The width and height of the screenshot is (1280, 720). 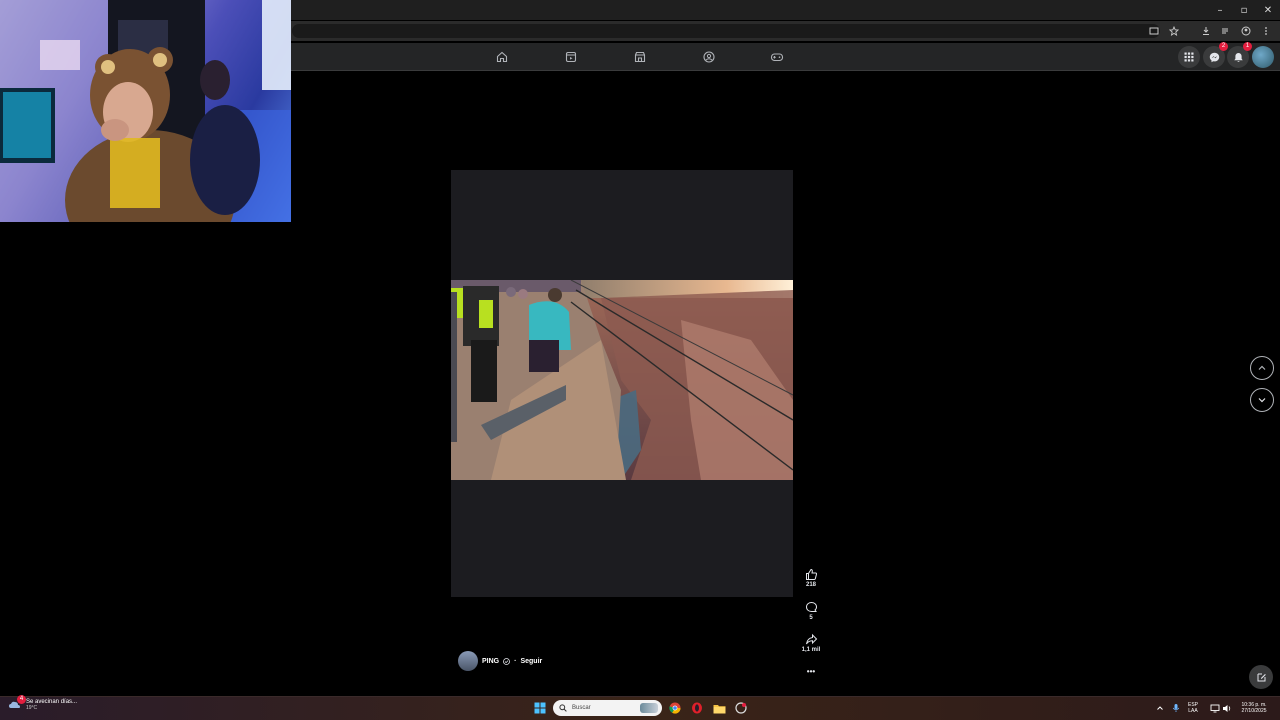 I want to click on like-action: 218, so click(x=811, y=578).